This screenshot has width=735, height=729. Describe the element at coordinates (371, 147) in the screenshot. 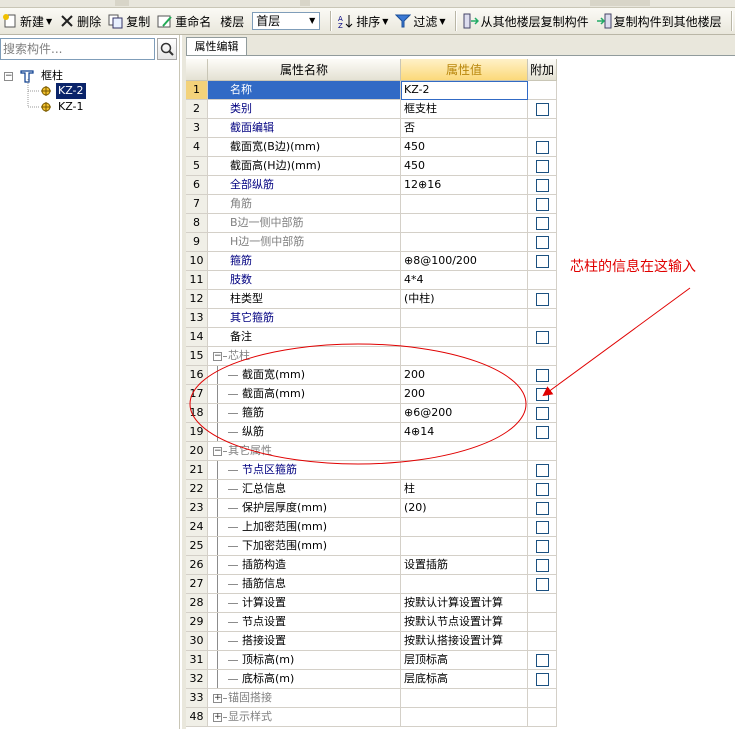

I see `table-row: 4 截面宽(B边)(mm) 450` at that location.